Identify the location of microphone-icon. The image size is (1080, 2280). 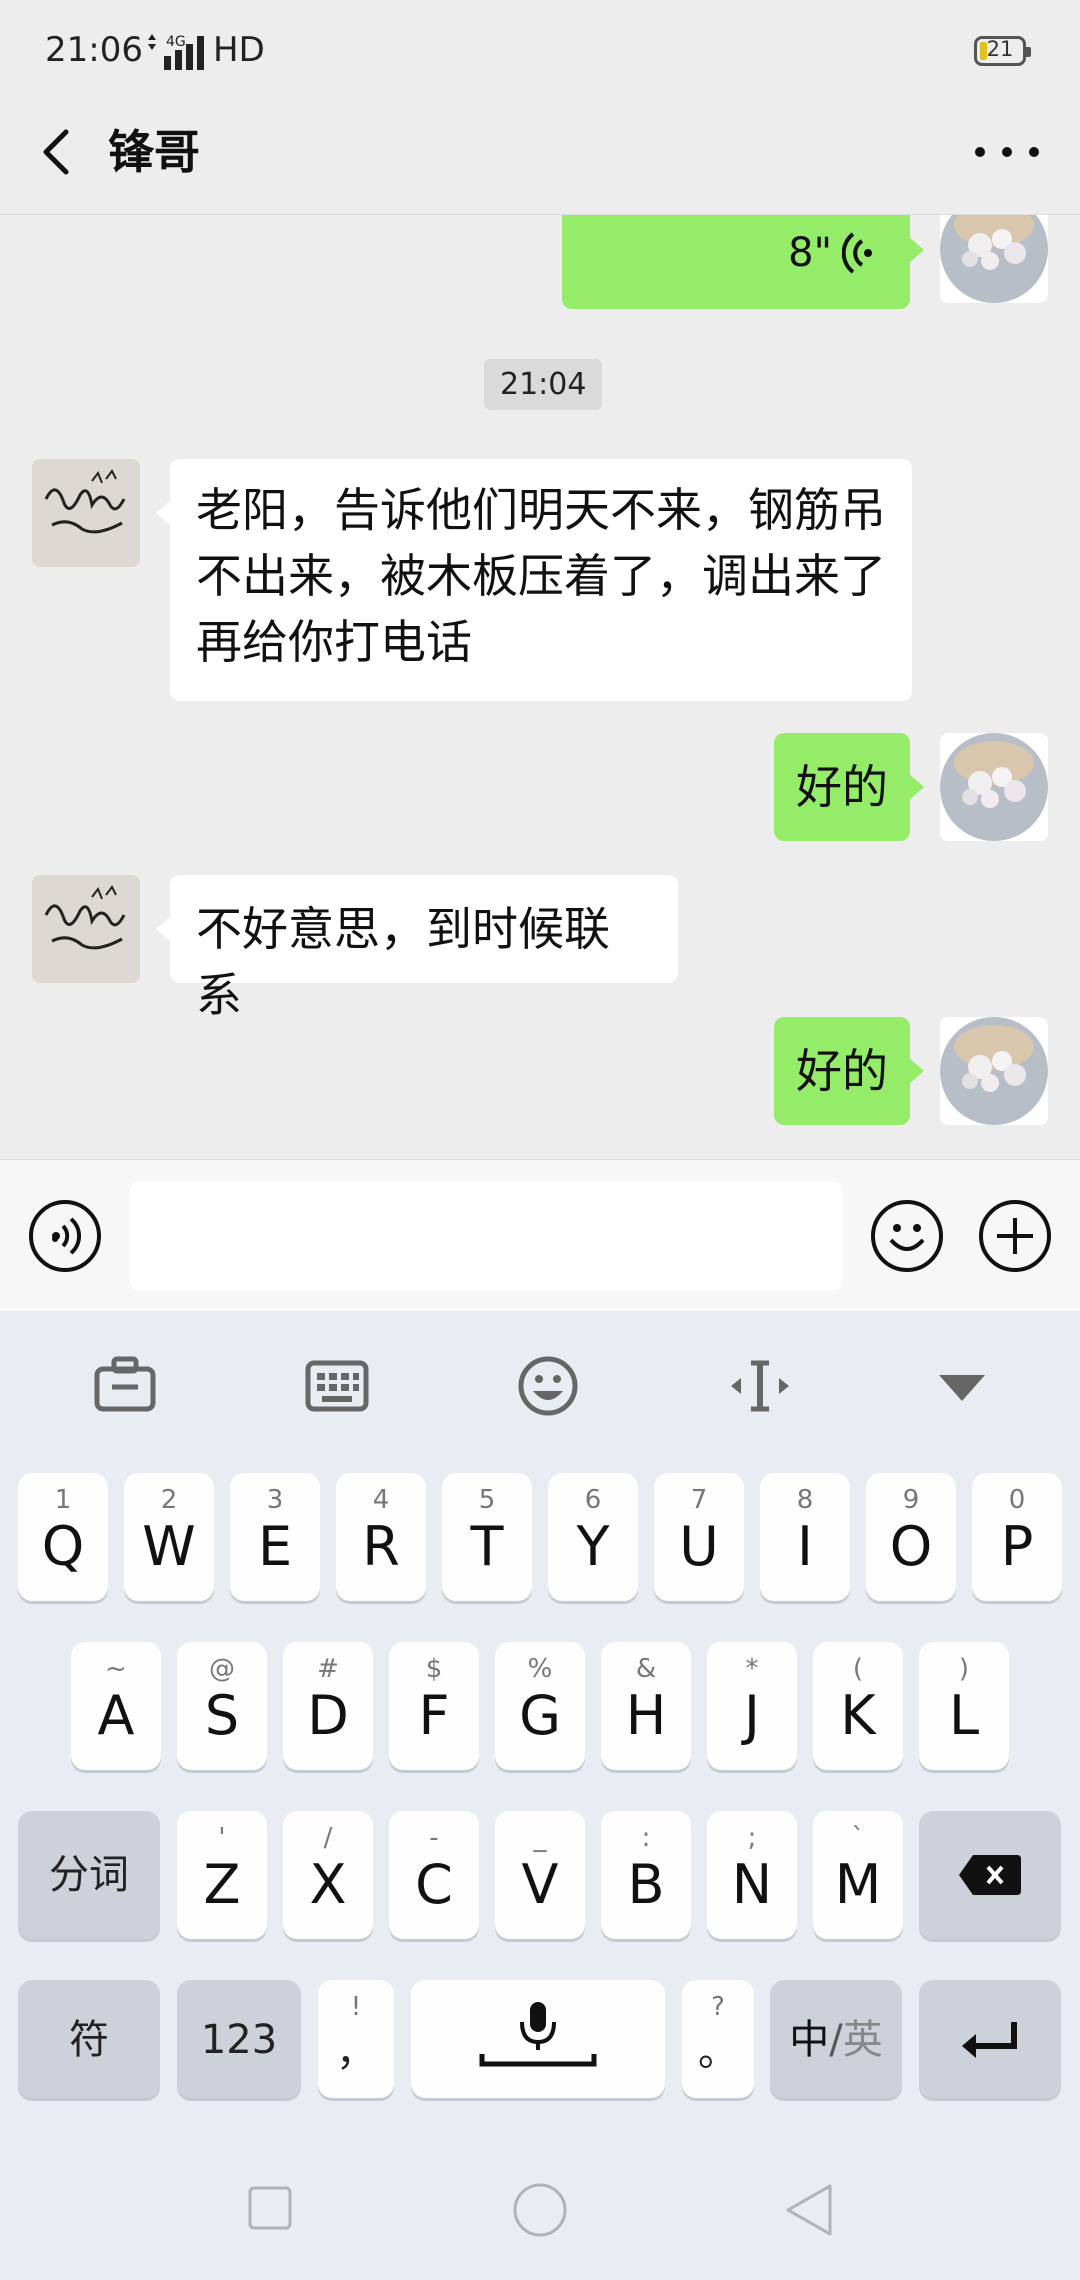
(538, 2034).